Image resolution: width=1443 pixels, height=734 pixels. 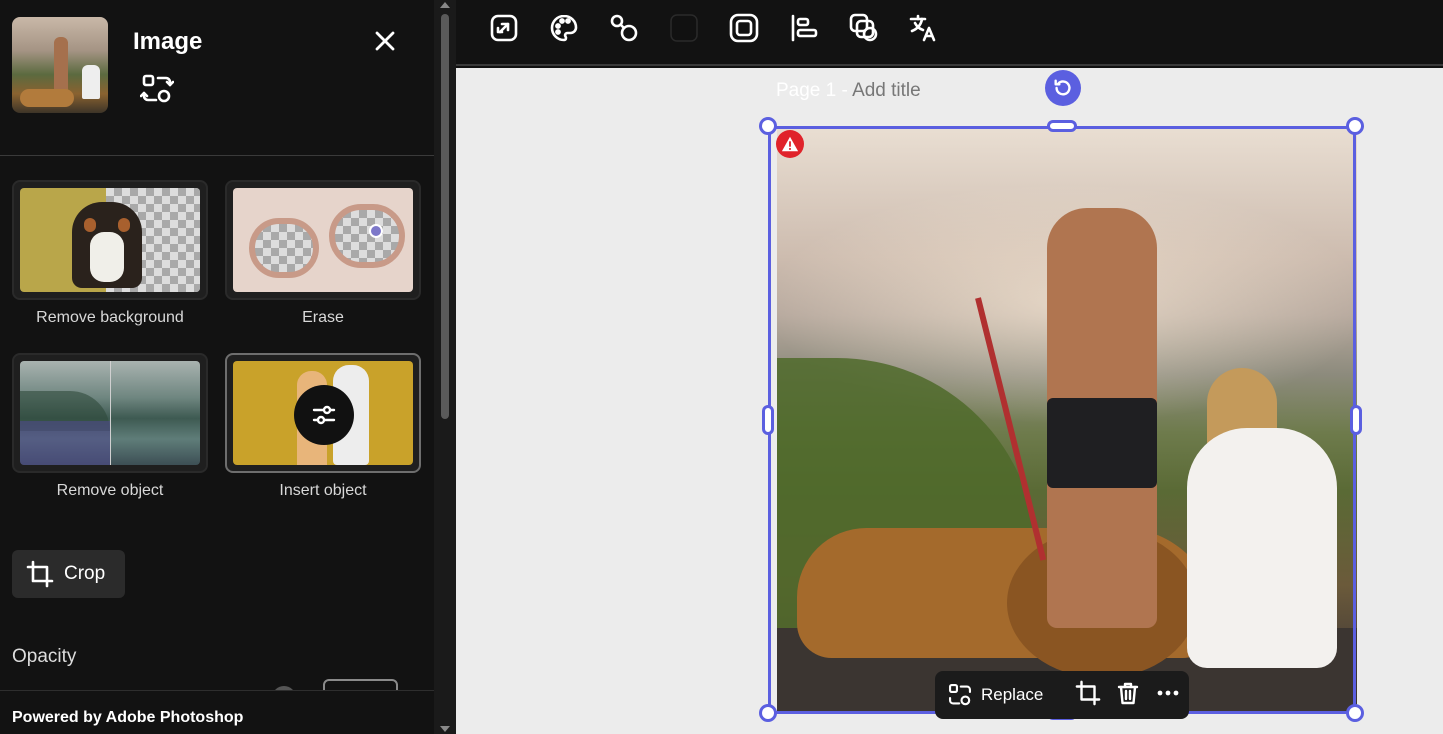 What do you see at coordinates (814, 90) in the screenshot?
I see `page-number: Page 1 -` at bounding box center [814, 90].